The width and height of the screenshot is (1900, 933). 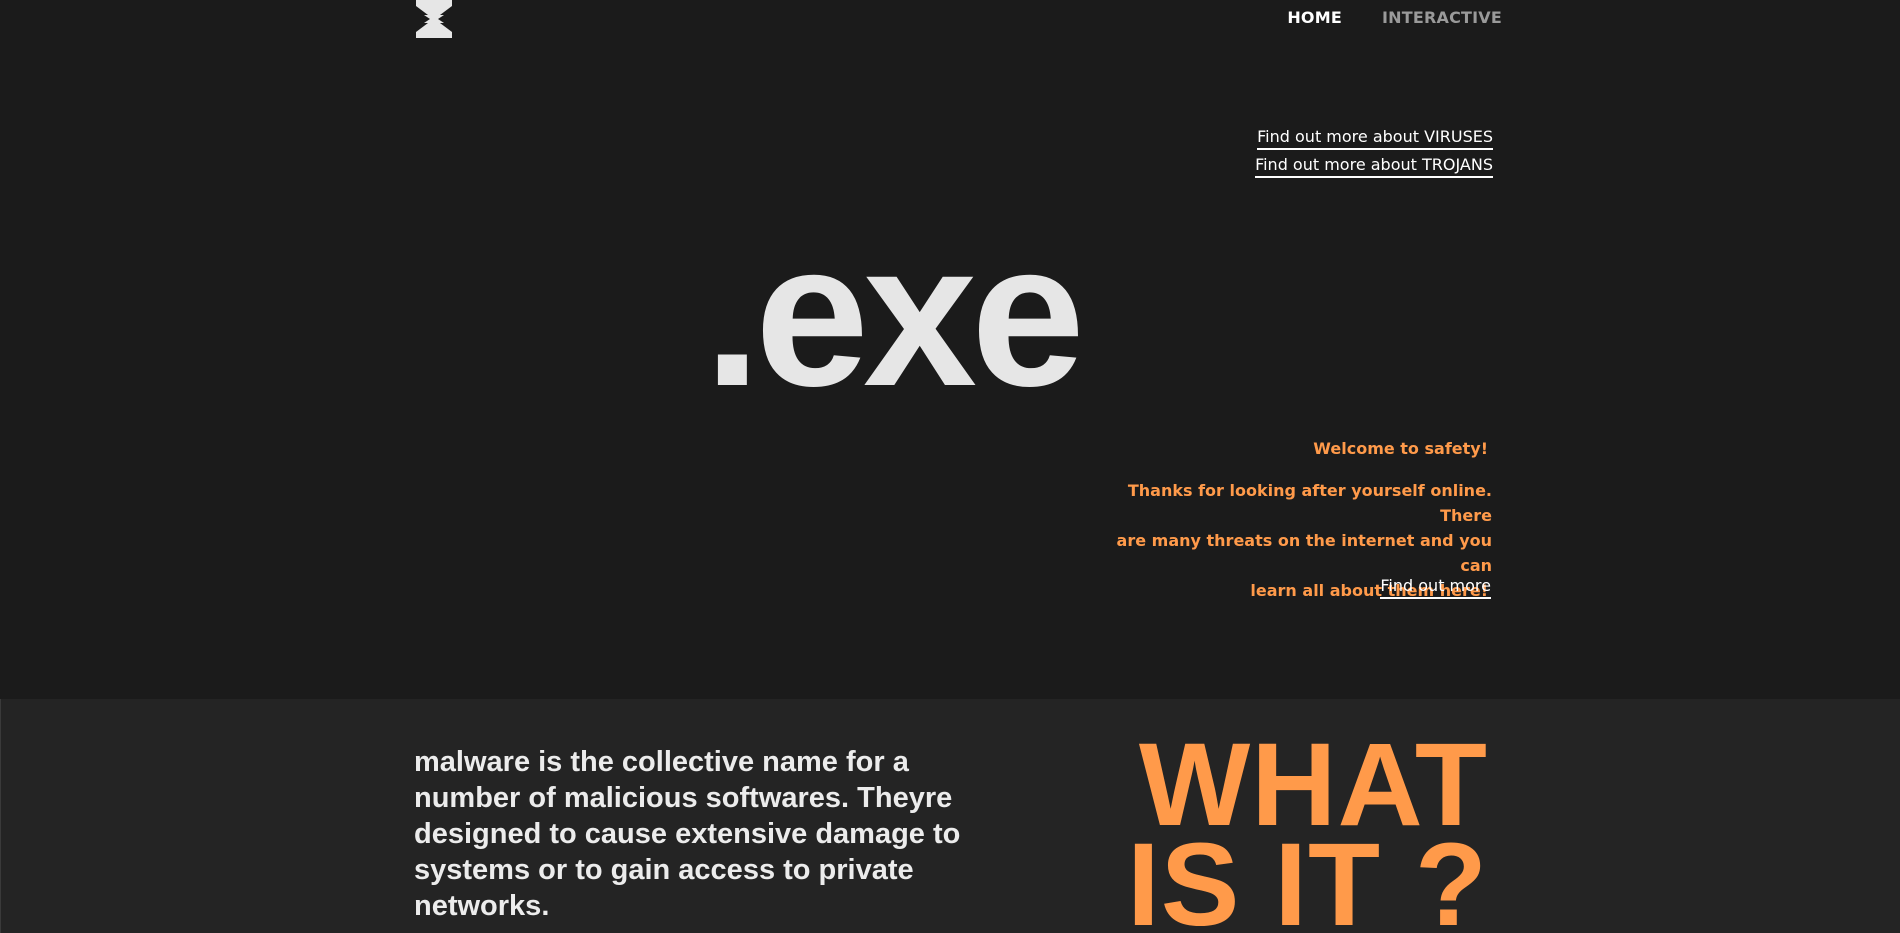 What do you see at coordinates (1375, 138) in the screenshot?
I see `viruses-link: Find out more about VIRUSES` at bounding box center [1375, 138].